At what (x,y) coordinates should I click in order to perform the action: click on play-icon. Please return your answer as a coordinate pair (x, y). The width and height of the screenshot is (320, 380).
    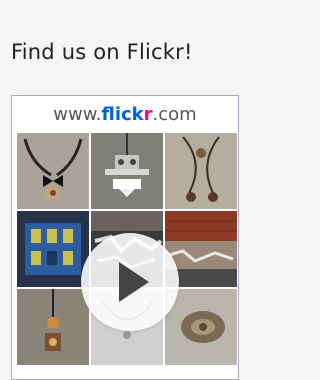
    Looking at the image, I should click on (134, 282).